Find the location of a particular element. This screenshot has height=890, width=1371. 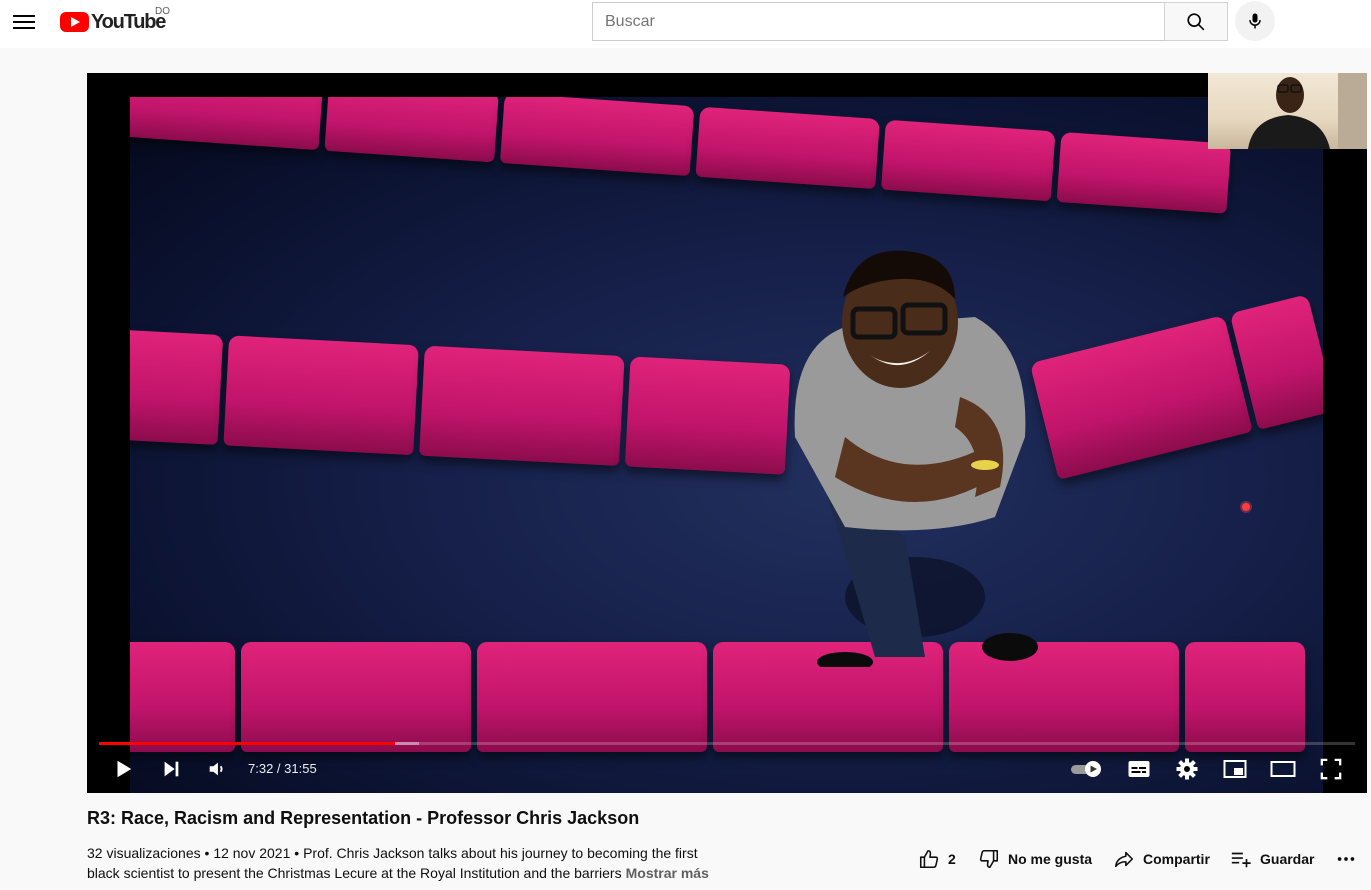

skip-next-icon is located at coordinates (171, 769).